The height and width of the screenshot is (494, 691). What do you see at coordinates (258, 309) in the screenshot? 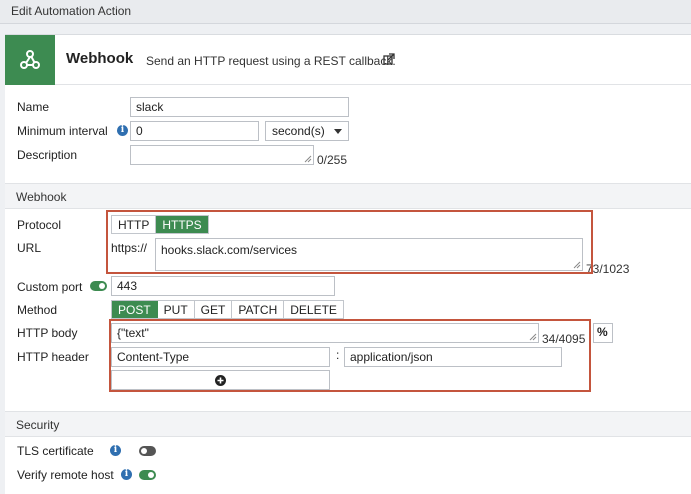
I see `method-option-patch: PATCH` at bounding box center [258, 309].